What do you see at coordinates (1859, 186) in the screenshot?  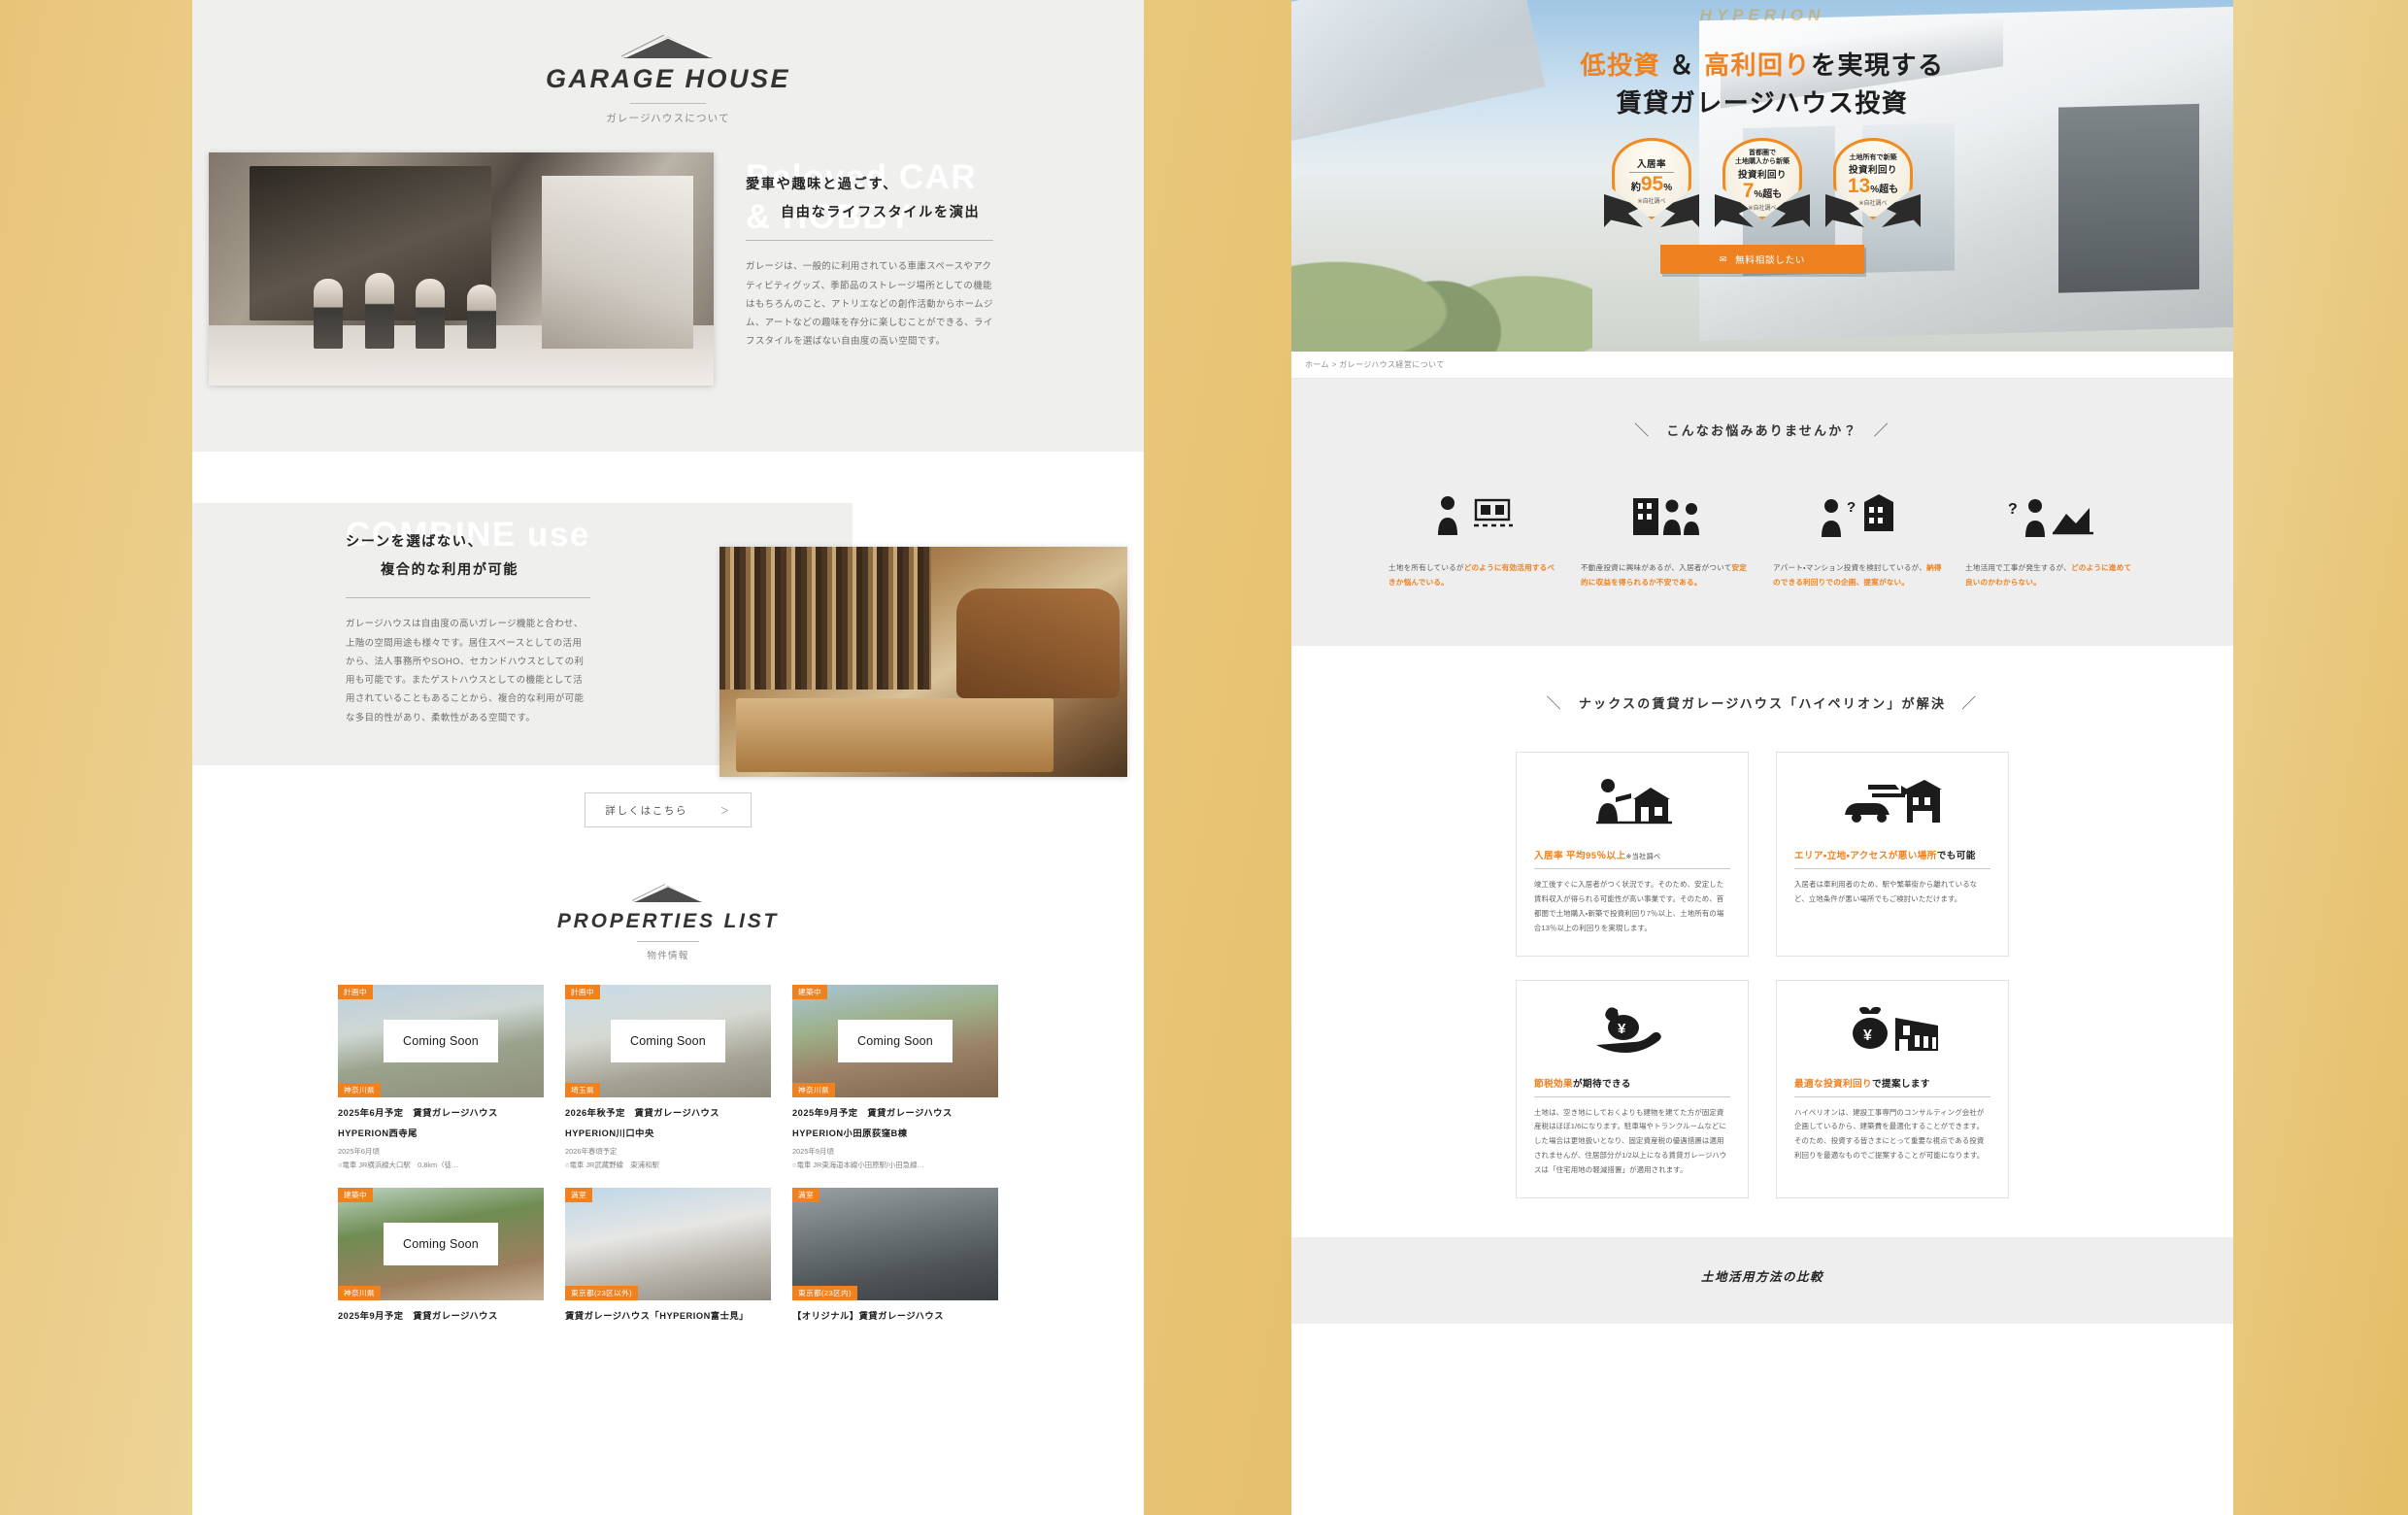 I see `badge-number: 13` at bounding box center [1859, 186].